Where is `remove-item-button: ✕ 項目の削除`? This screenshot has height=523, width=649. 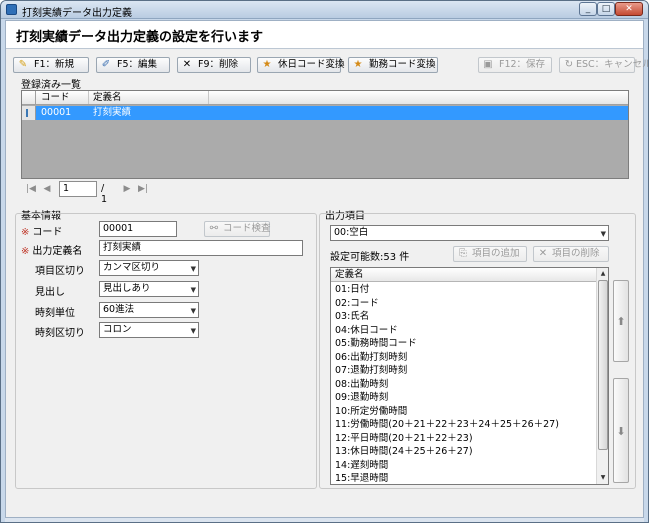 remove-item-button: ✕ 項目の削除 is located at coordinates (571, 254).